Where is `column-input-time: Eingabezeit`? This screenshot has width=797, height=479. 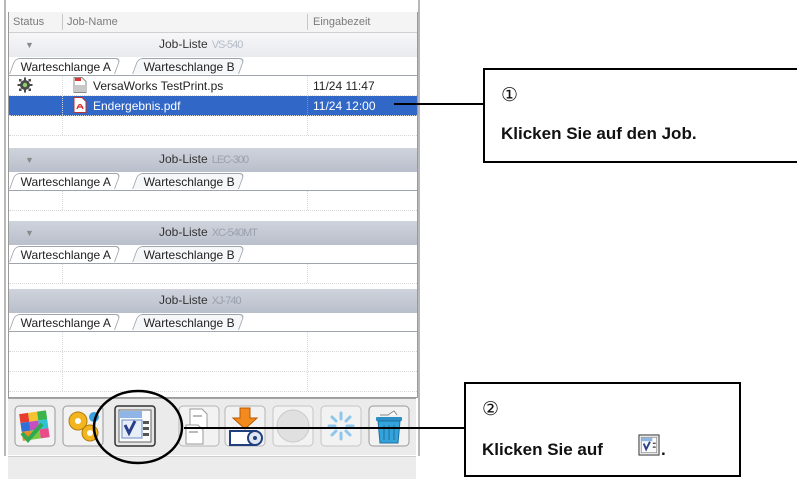 column-input-time: Eingabezeit is located at coordinates (342, 22).